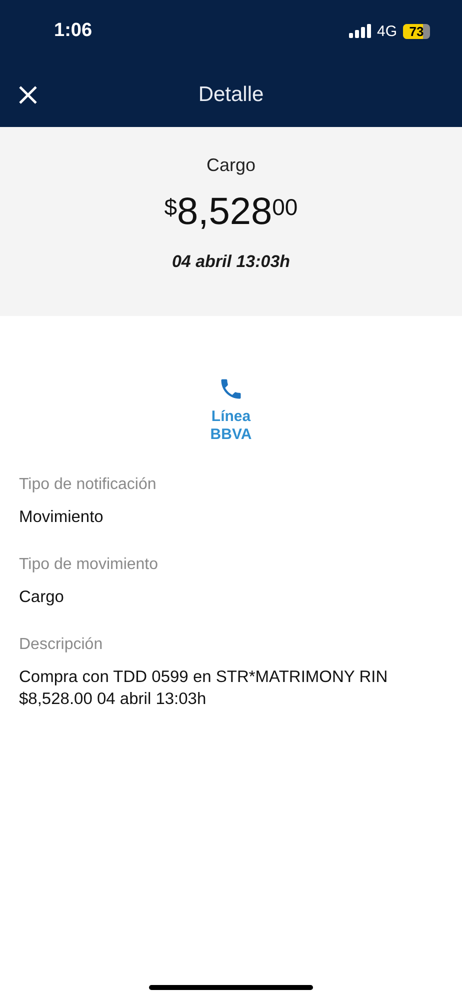 The height and width of the screenshot is (1000, 462). Describe the element at coordinates (231, 262) in the screenshot. I see `transaction-date: 04 abril 13:03h` at that location.